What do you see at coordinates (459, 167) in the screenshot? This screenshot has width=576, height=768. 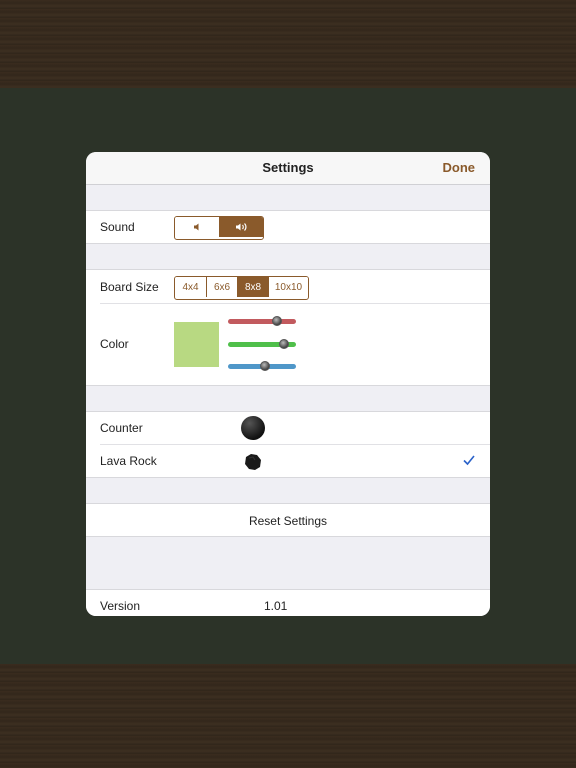 I see `done-button: Done` at bounding box center [459, 167].